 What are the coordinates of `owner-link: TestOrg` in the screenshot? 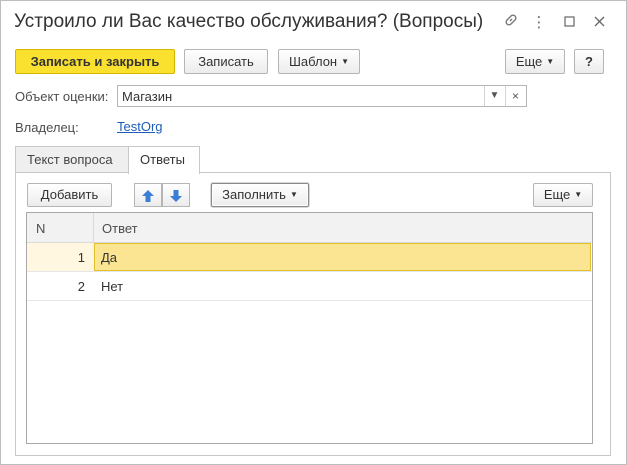 It's located at (140, 126).